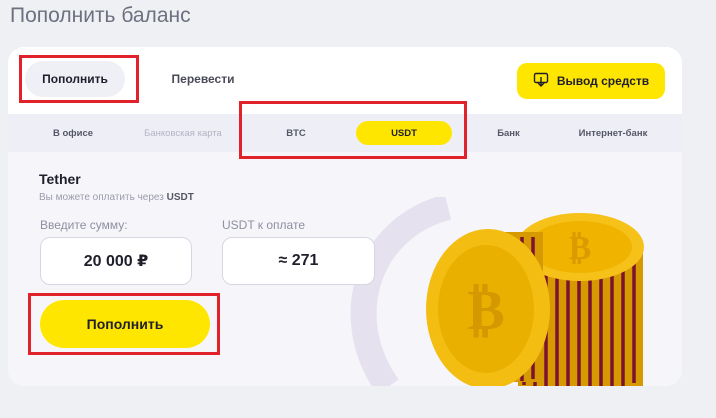 This screenshot has width=716, height=418. What do you see at coordinates (125, 324) in the screenshot?
I see `submit-deposit-button: Пополнить` at bounding box center [125, 324].